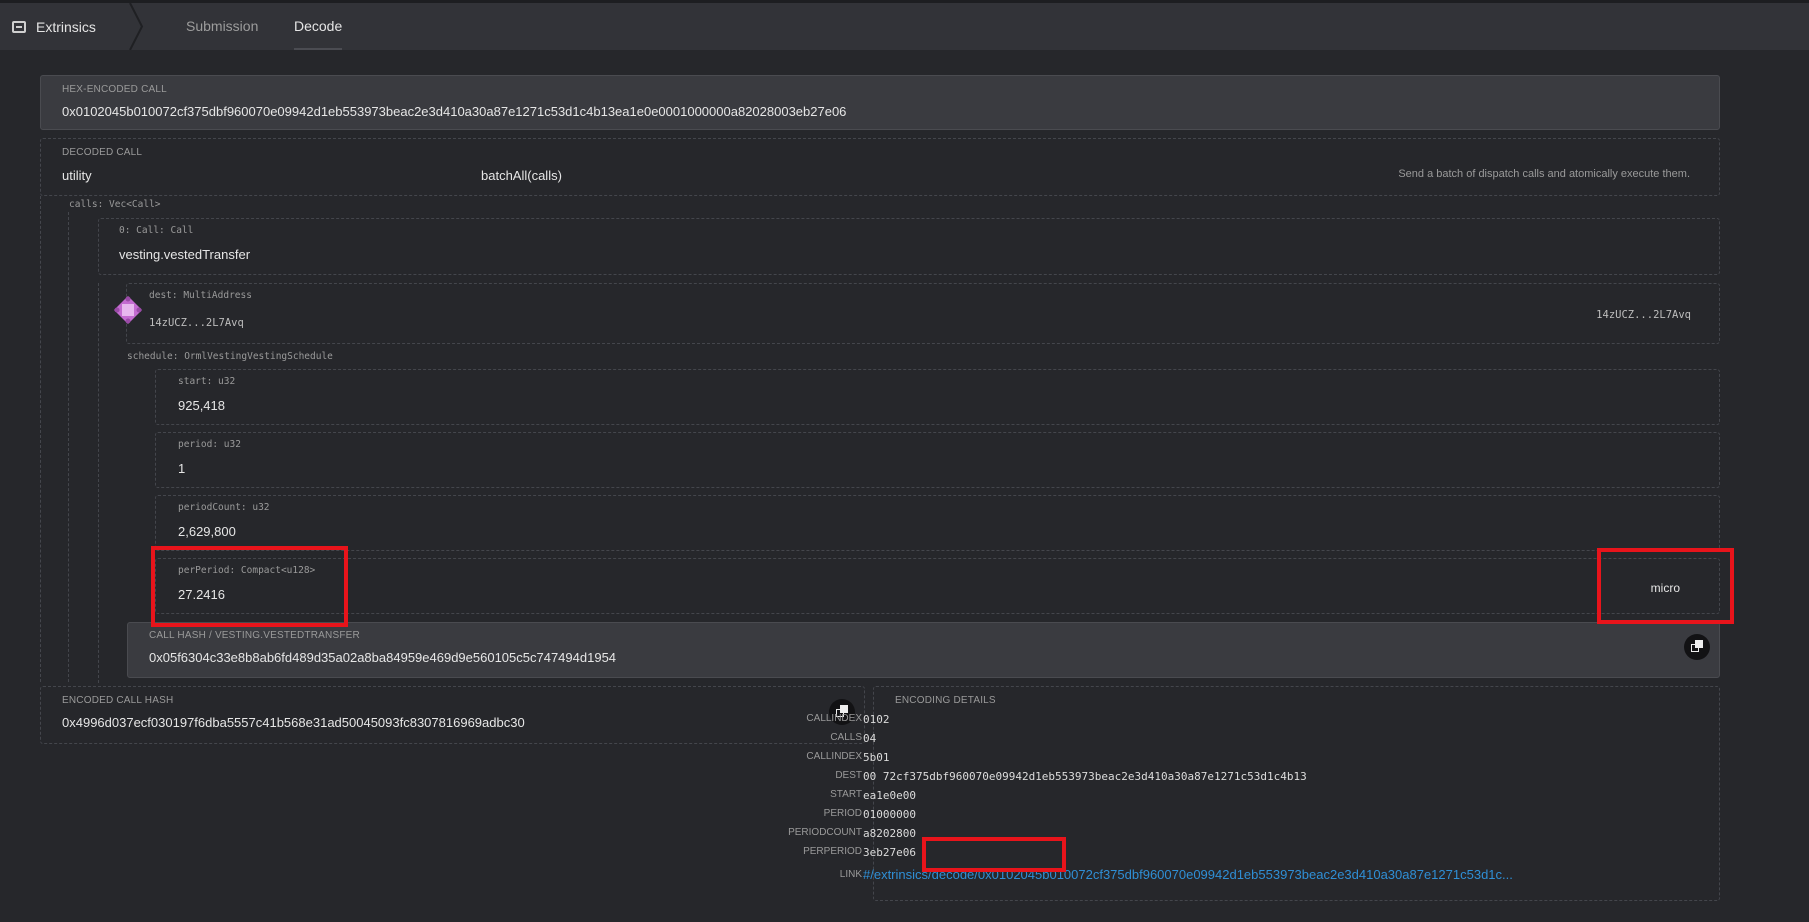 Image resolution: width=1809 pixels, height=922 pixels. What do you see at coordinates (185, 254) in the screenshot?
I see `call-item-0-value: vesting.vestedTransfer` at bounding box center [185, 254].